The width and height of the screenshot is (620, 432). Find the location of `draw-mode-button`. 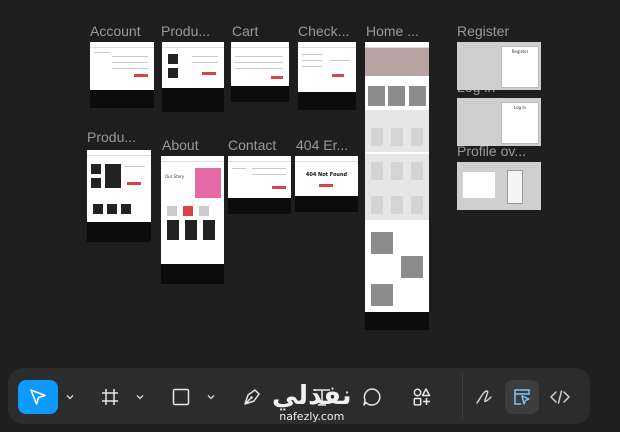

draw-mode-button is located at coordinates (484, 397).